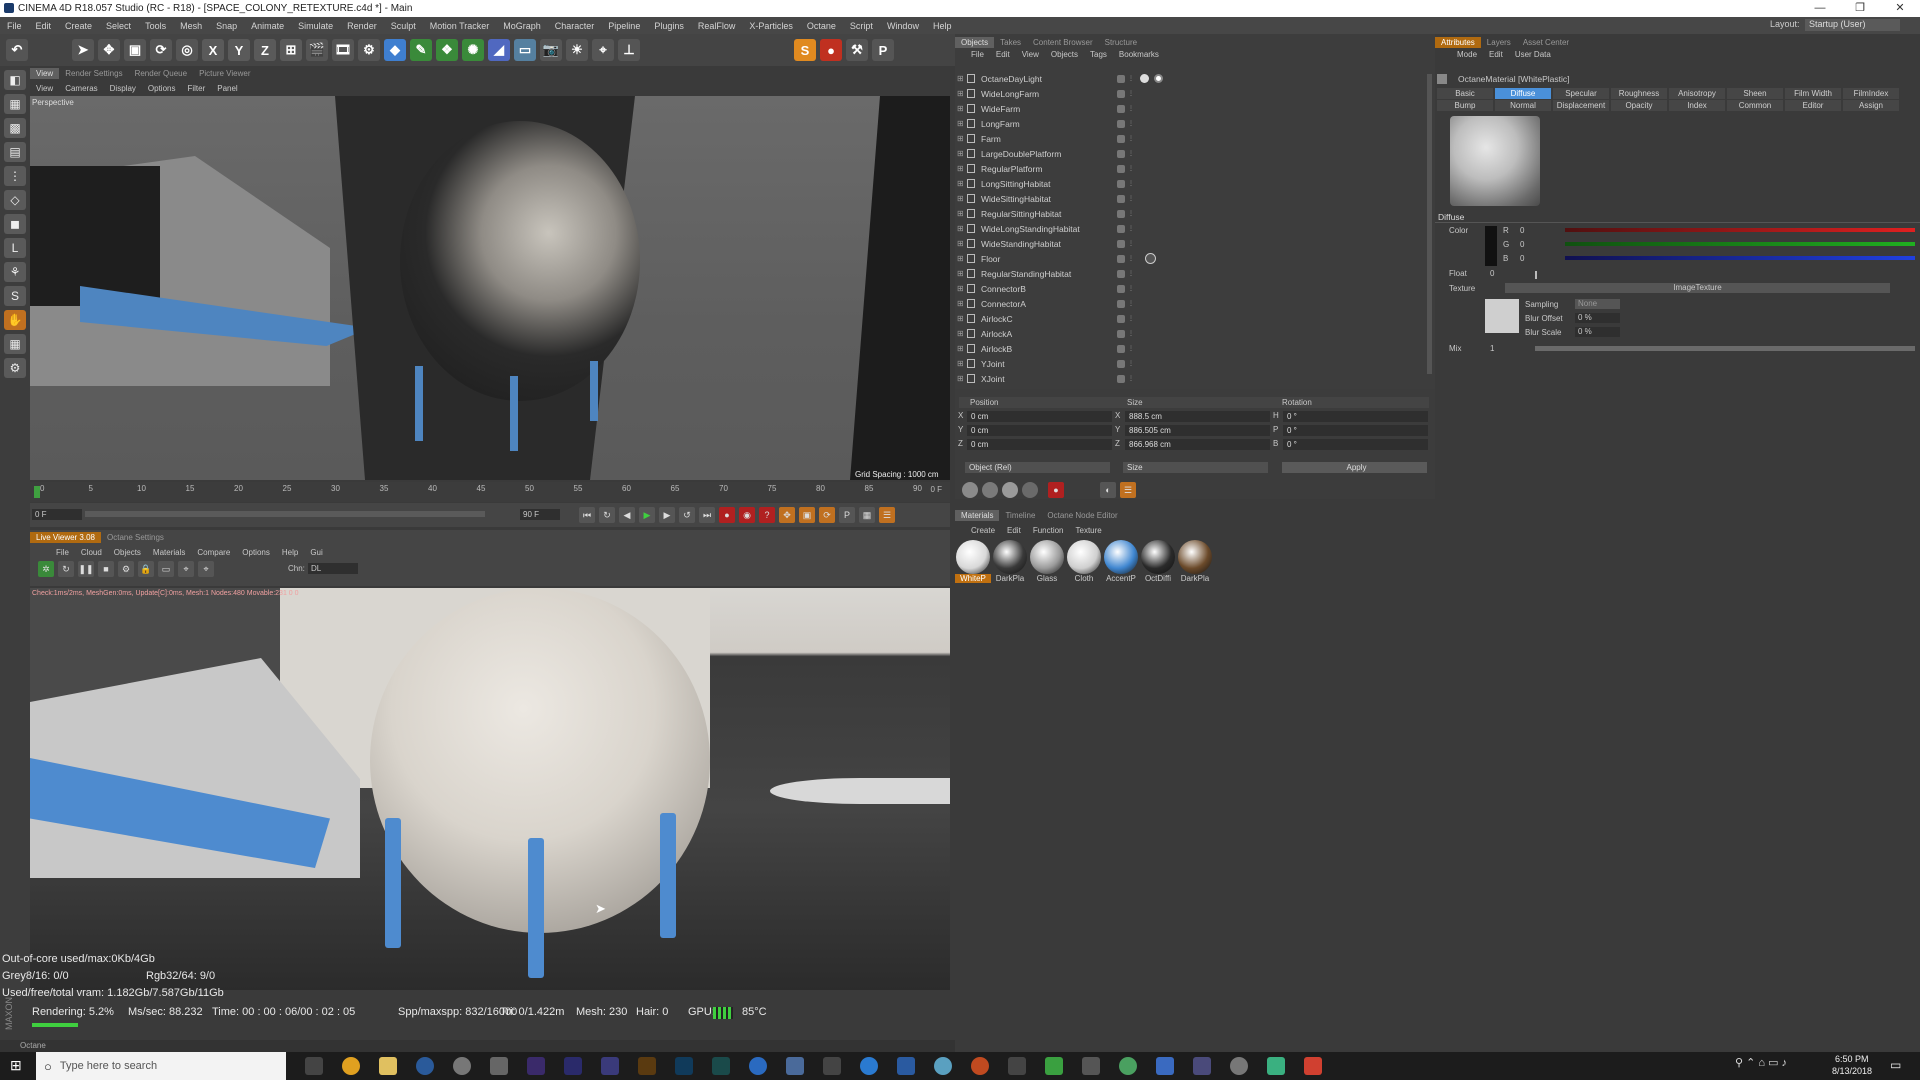 The height and width of the screenshot is (1080, 1920). Describe the element at coordinates (1190, 288) in the screenshot. I see `object-row: ⊞ ConnectorB ⋮` at that location.